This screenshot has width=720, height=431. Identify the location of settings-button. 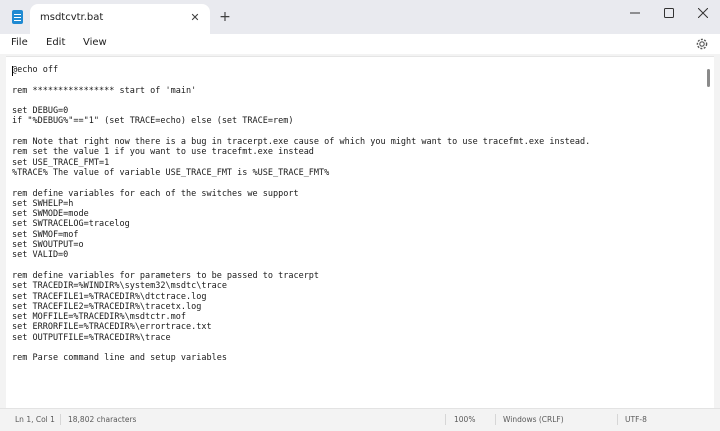
(702, 43).